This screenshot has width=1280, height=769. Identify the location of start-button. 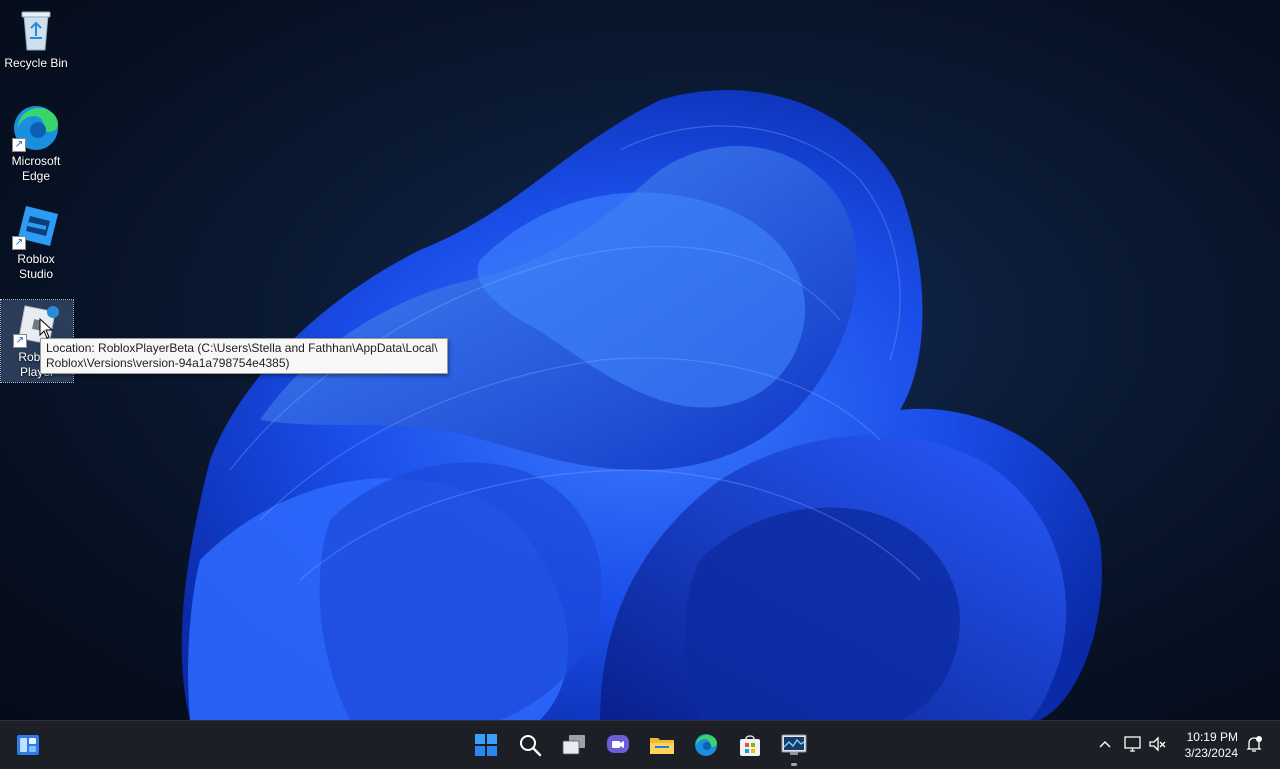
(486, 745).